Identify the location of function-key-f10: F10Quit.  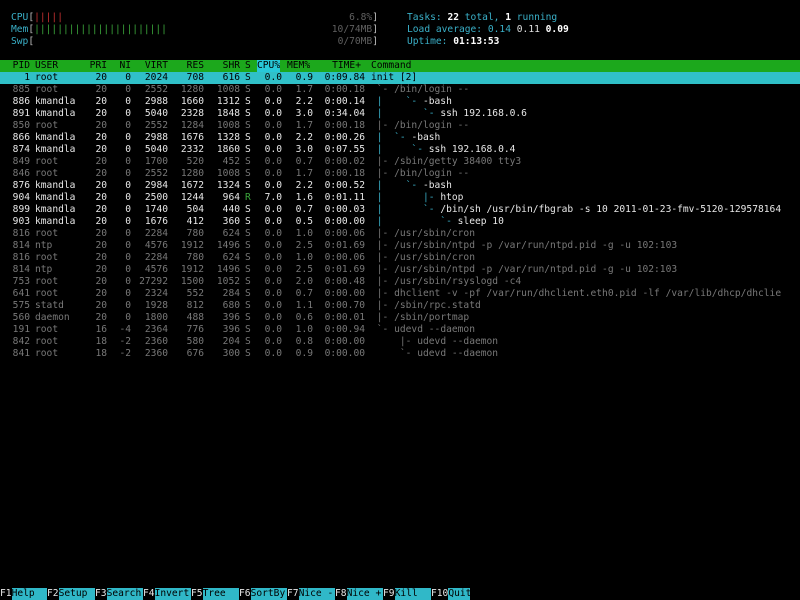
(451, 594).